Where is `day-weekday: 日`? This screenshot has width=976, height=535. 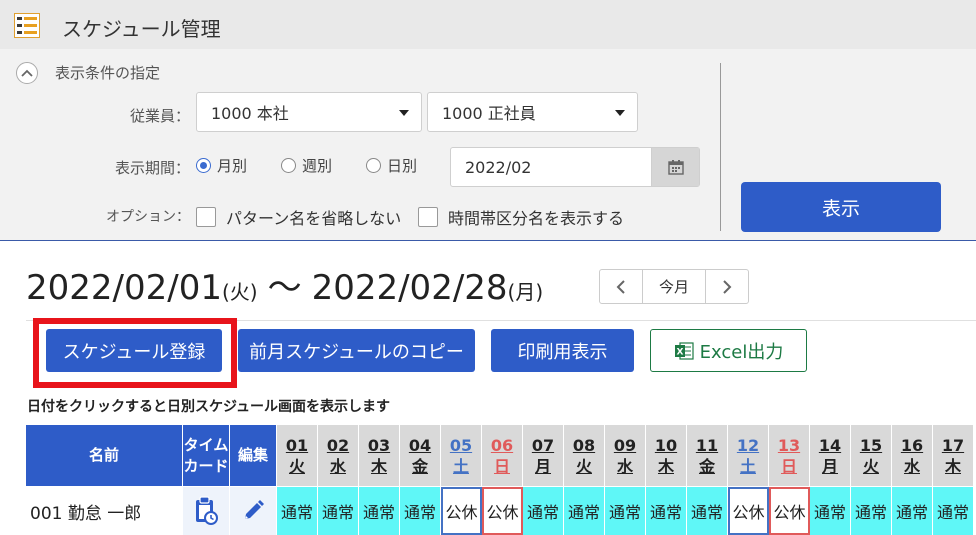
day-weekday: 日 is located at coordinates (788, 466).